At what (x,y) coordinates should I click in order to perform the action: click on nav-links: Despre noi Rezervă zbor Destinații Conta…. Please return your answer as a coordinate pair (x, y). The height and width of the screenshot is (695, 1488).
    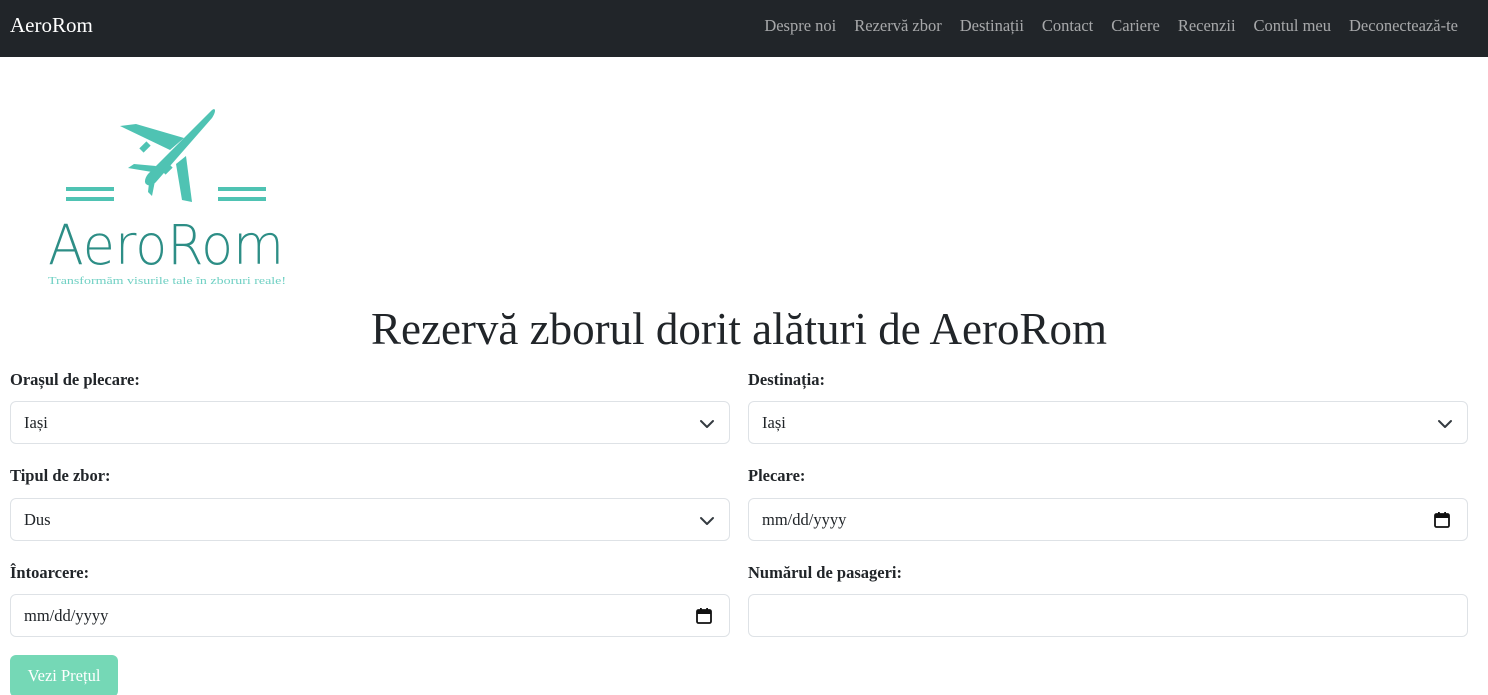
    Looking at the image, I should click on (1111, 26).